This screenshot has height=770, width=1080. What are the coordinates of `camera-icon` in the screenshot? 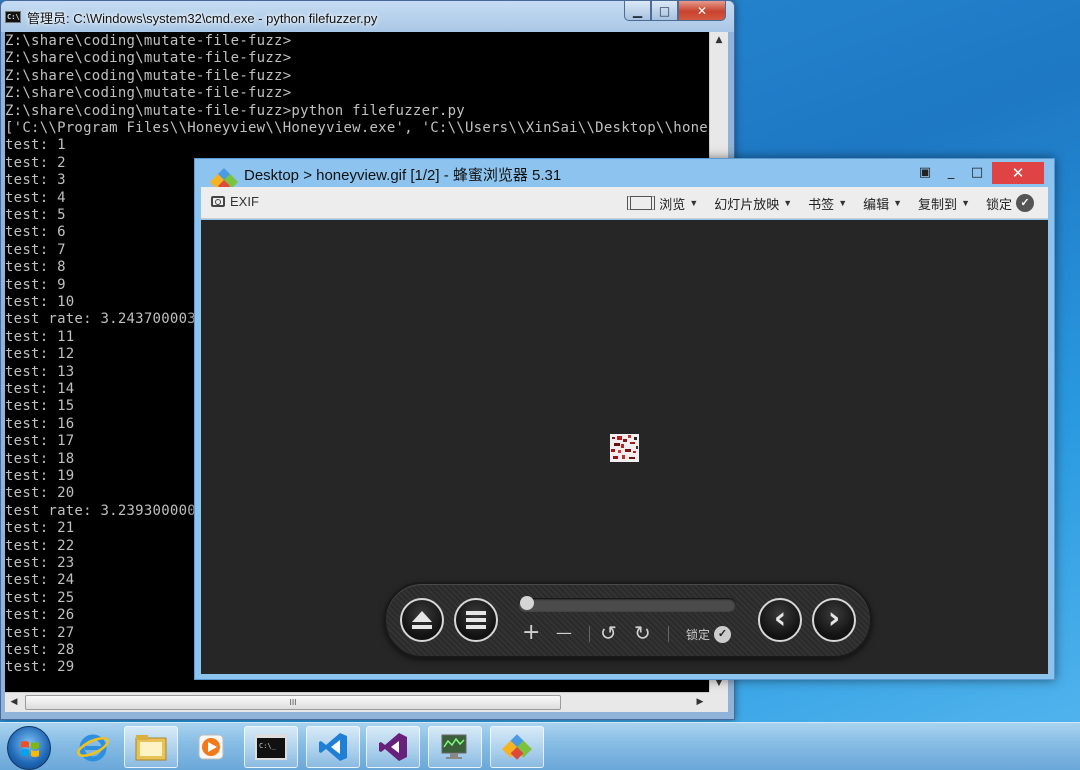 It's located at (218, 201).